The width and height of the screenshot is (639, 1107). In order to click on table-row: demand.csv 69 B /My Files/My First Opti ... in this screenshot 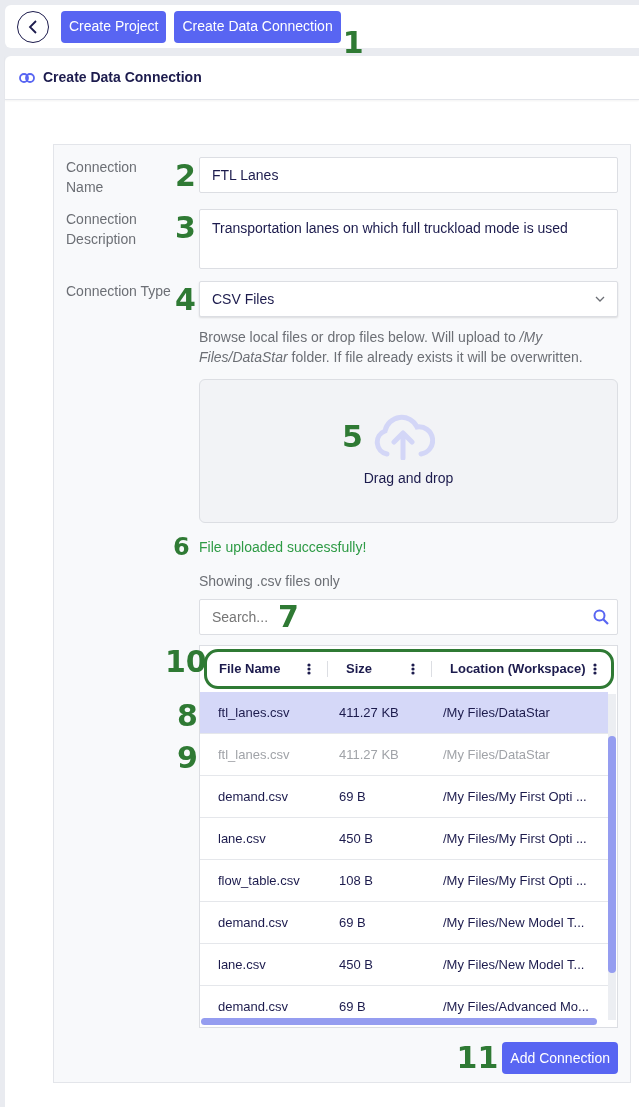, I will do `click(404, 797)`.